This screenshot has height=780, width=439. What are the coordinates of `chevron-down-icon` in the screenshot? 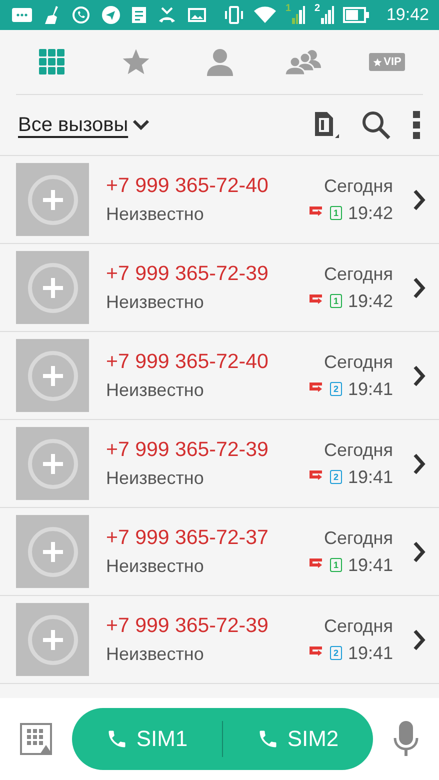 It's located at (141, 125).